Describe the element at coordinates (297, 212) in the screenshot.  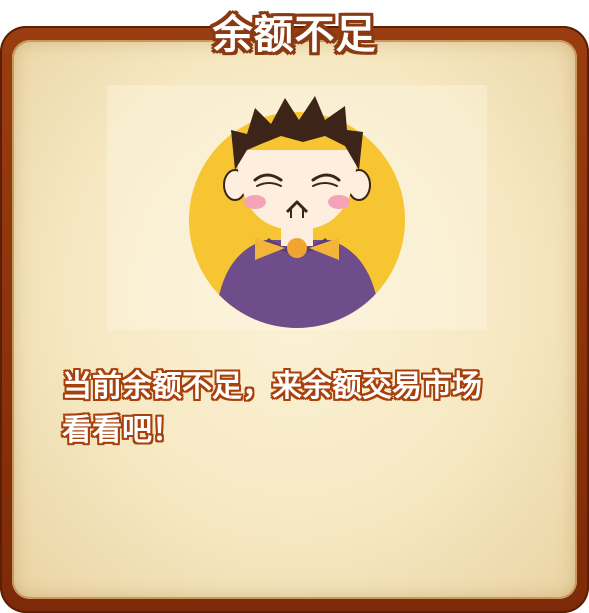
I see `sad-boy-avatar-icon` at that location.